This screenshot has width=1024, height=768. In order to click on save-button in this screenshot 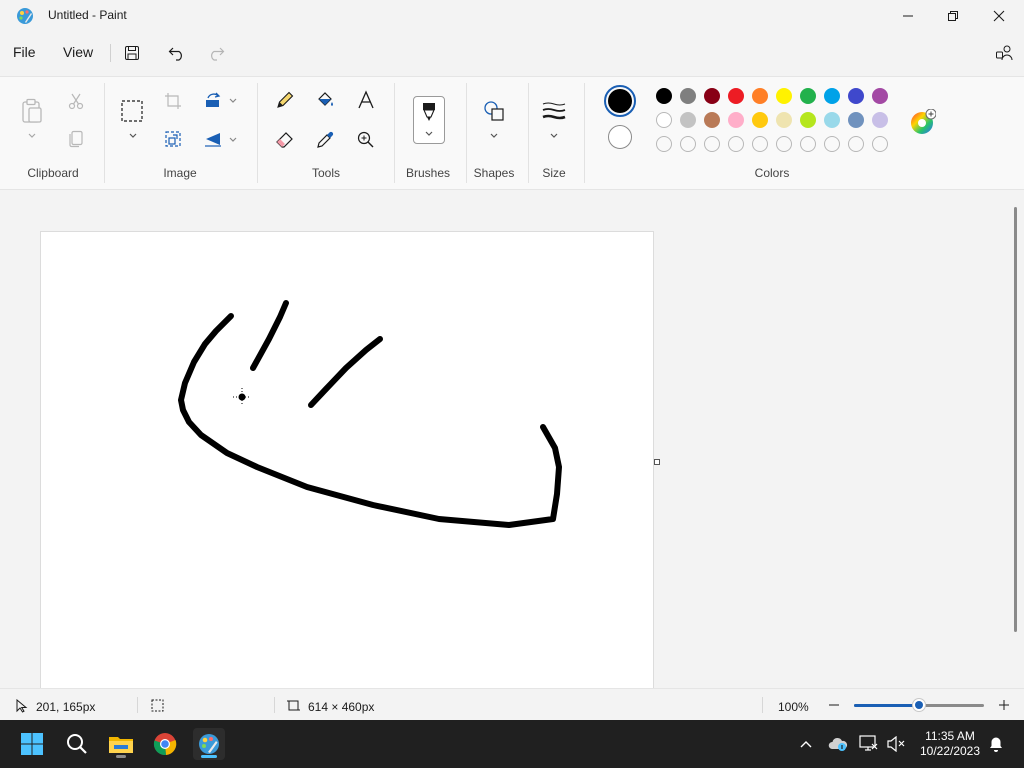, I will do `click(132, 53)`.